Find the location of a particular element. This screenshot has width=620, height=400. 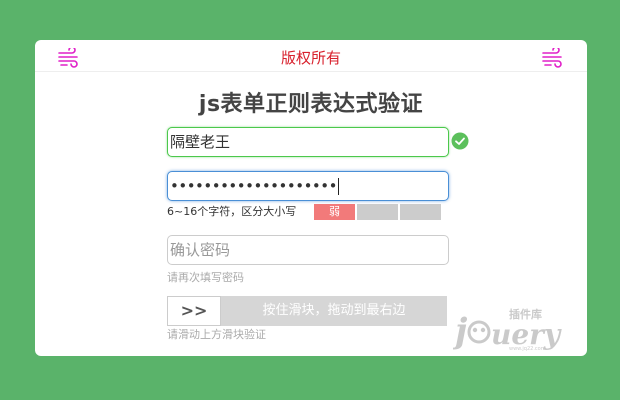

username-value: 隔壁老王 is located at coordinates (200, 142).